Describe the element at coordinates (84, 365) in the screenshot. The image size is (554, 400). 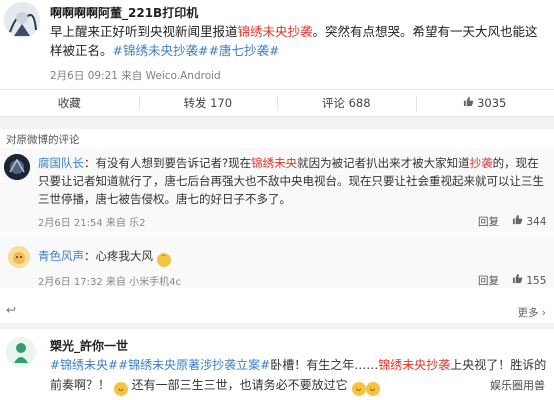
I see `post-hashtag-1: #锦绣未央#` at that location.